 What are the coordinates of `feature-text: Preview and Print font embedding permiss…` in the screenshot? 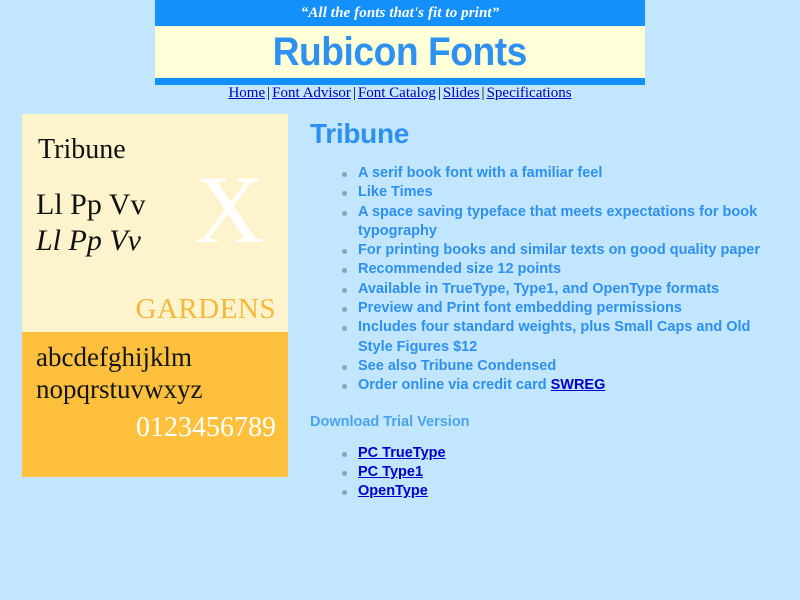 It's located at (520, 308).